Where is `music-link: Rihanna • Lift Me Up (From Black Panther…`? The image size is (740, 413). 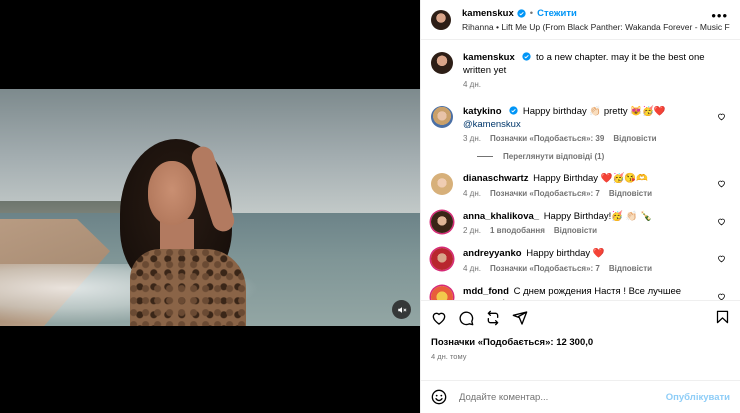 music-link: Rihanna • Lift Me Up (From Black Panther… is located at coordinates (596, 27).